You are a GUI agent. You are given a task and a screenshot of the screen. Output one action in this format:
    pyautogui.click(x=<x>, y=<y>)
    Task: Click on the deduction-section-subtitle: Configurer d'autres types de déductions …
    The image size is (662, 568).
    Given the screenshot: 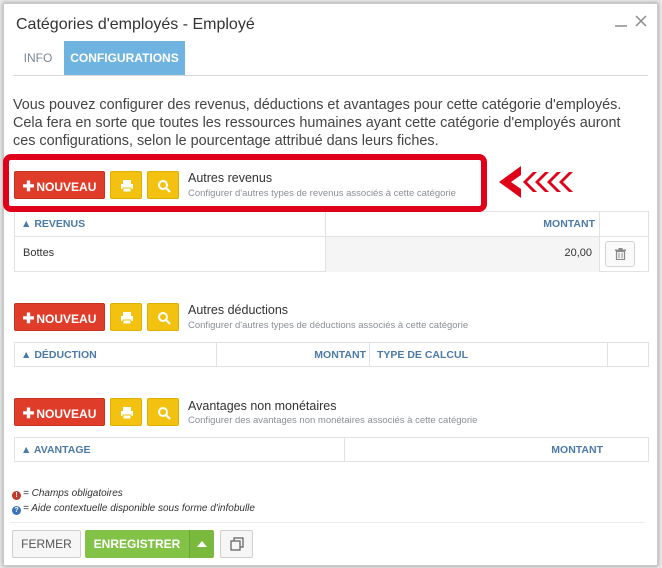 What is the action you would take?
    pyautogui.click(x=328, y=325)
    